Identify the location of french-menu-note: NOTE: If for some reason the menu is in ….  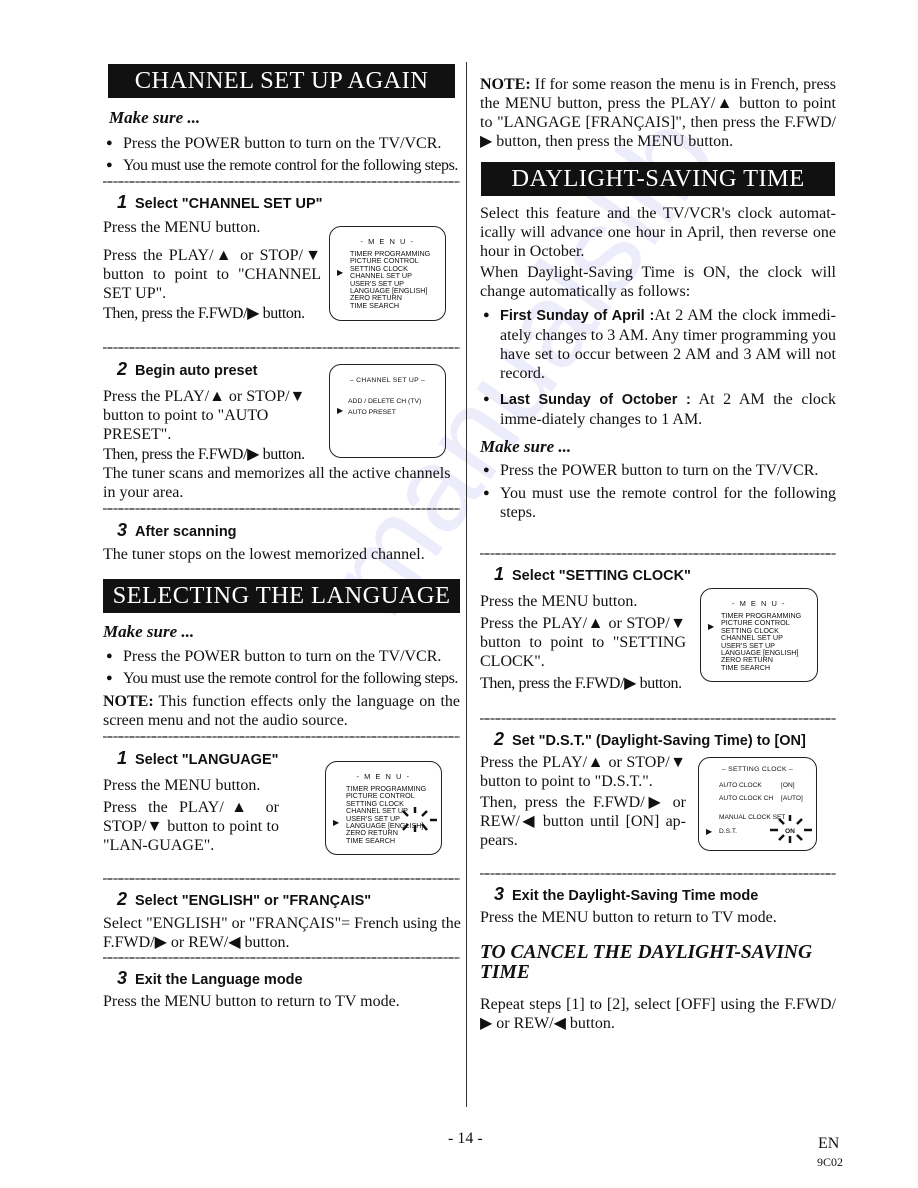
(658, 113).